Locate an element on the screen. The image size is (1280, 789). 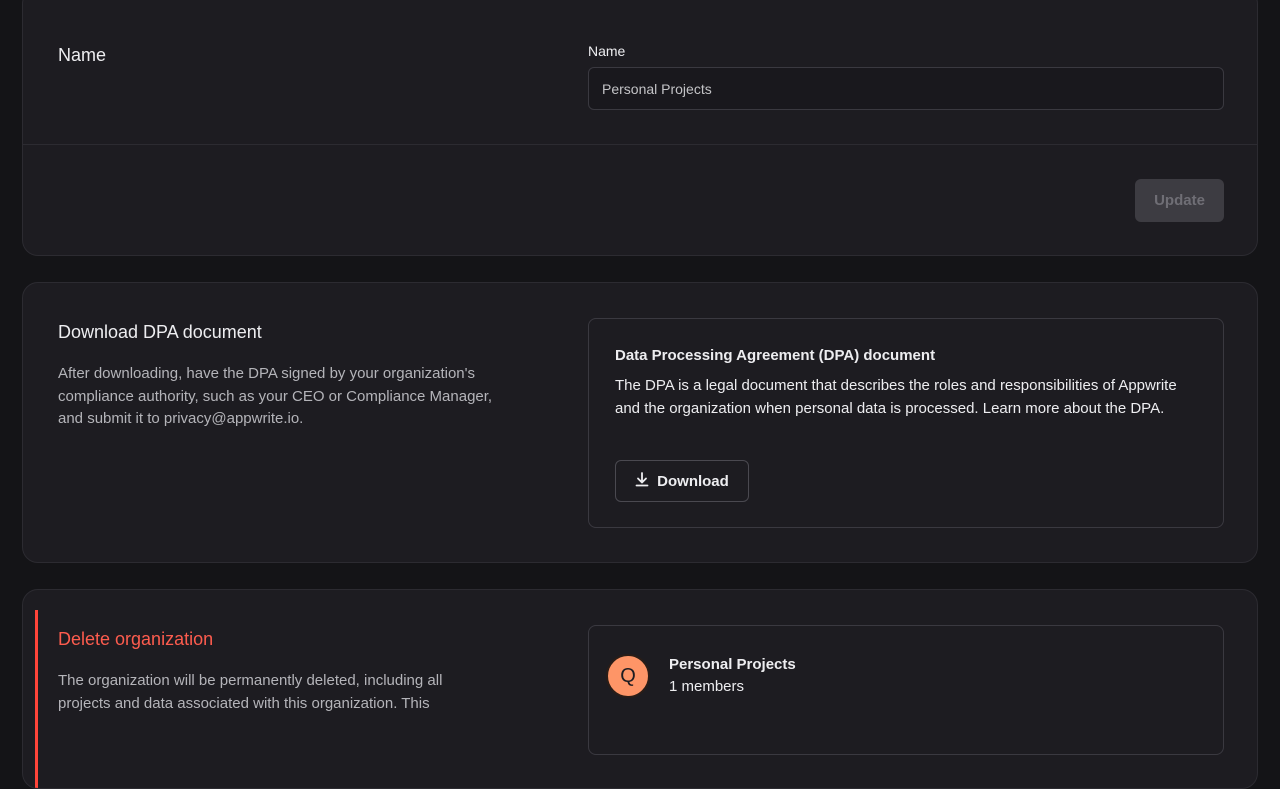
organization-members-count: 1 members is located at coordinates (707, 686).